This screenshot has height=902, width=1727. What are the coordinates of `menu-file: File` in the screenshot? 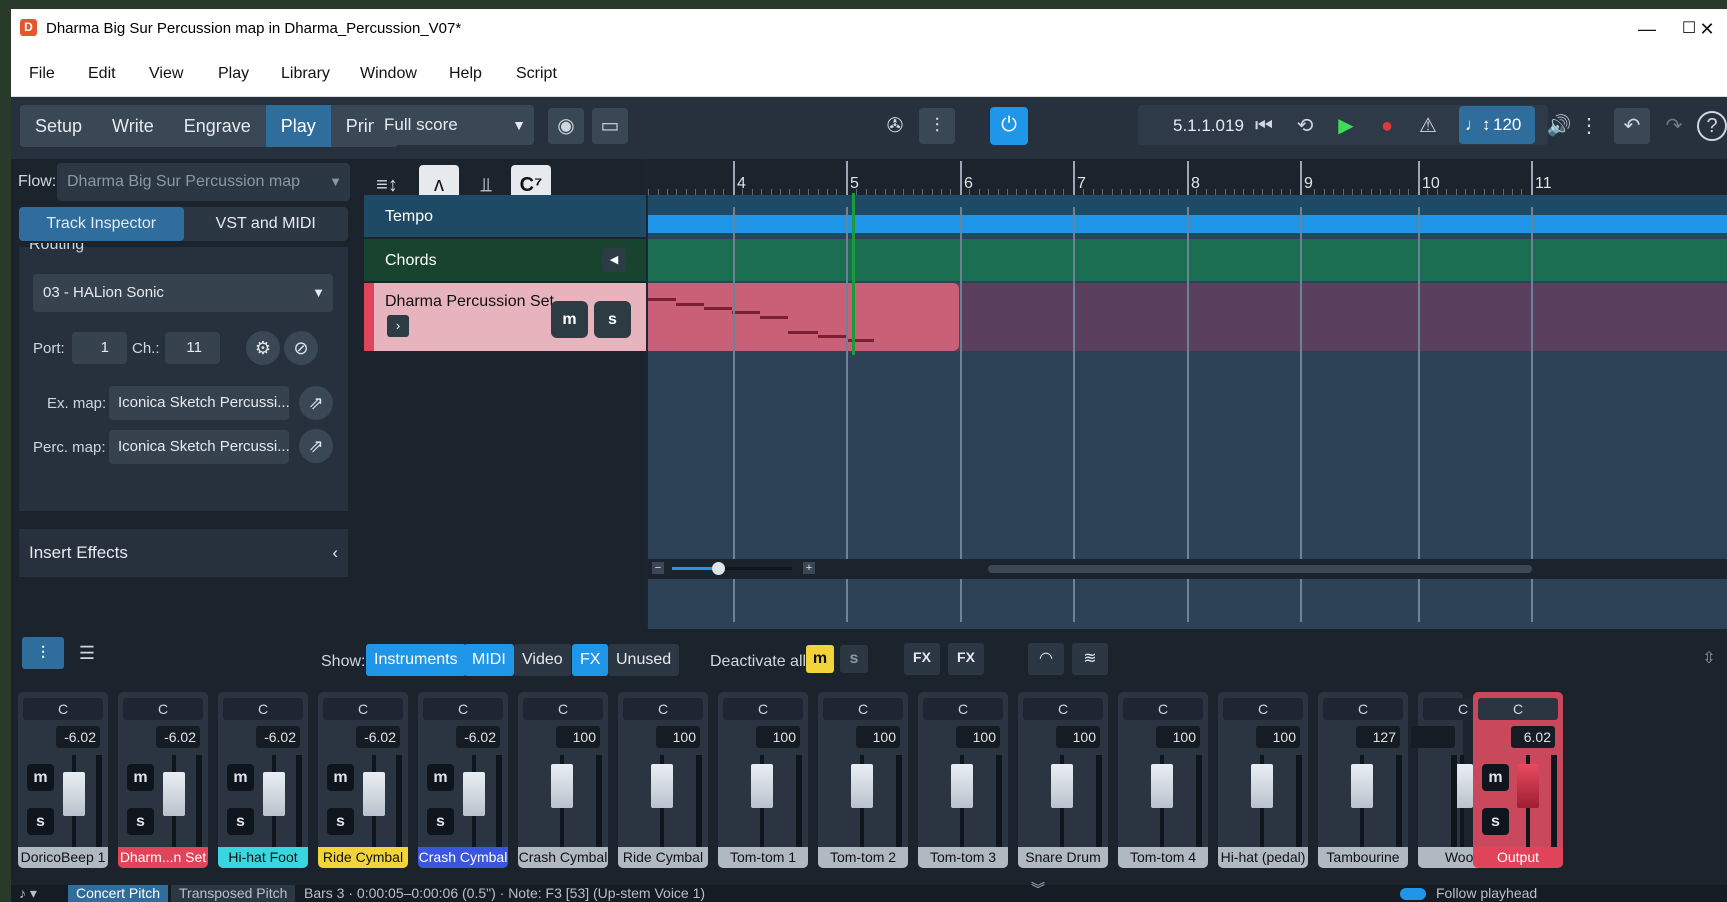 It's located at (42, 74).